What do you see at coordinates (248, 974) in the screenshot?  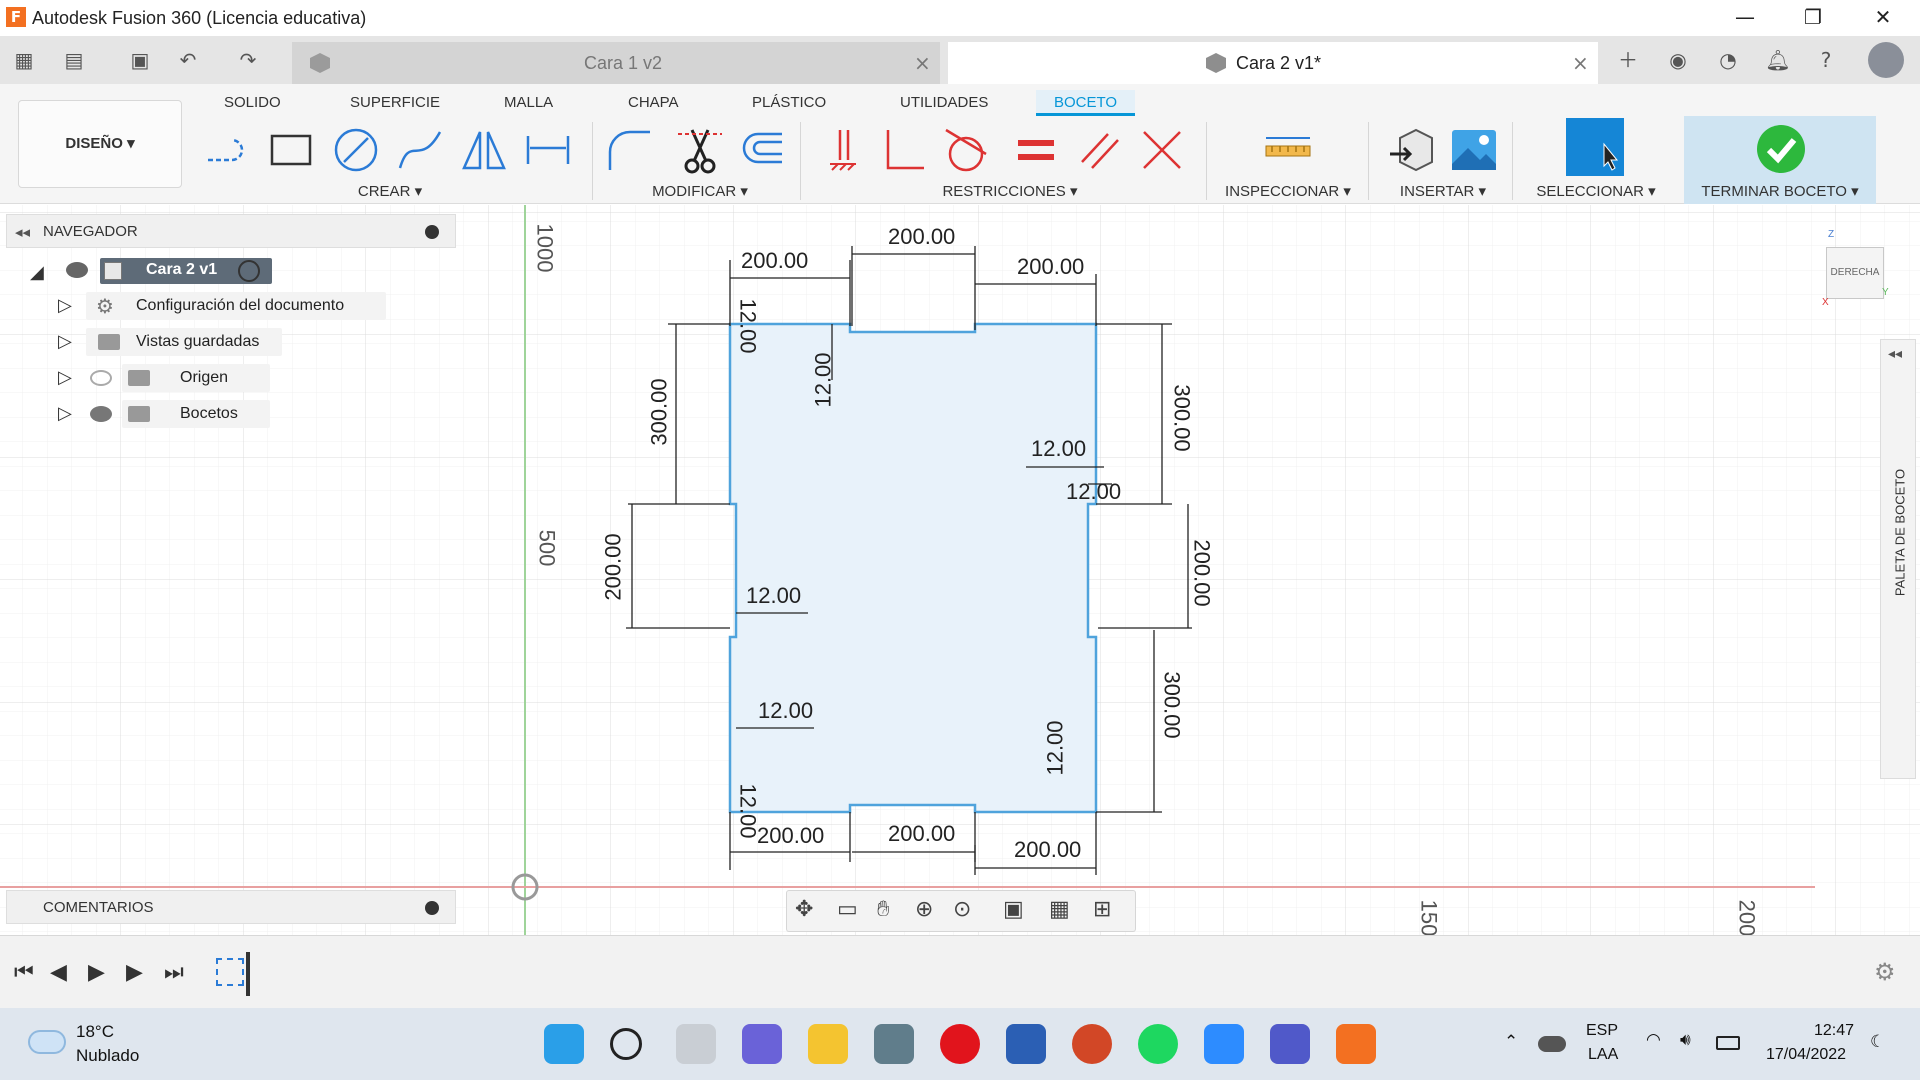 I see `timeline-marker` at bounding box center [248, 974].